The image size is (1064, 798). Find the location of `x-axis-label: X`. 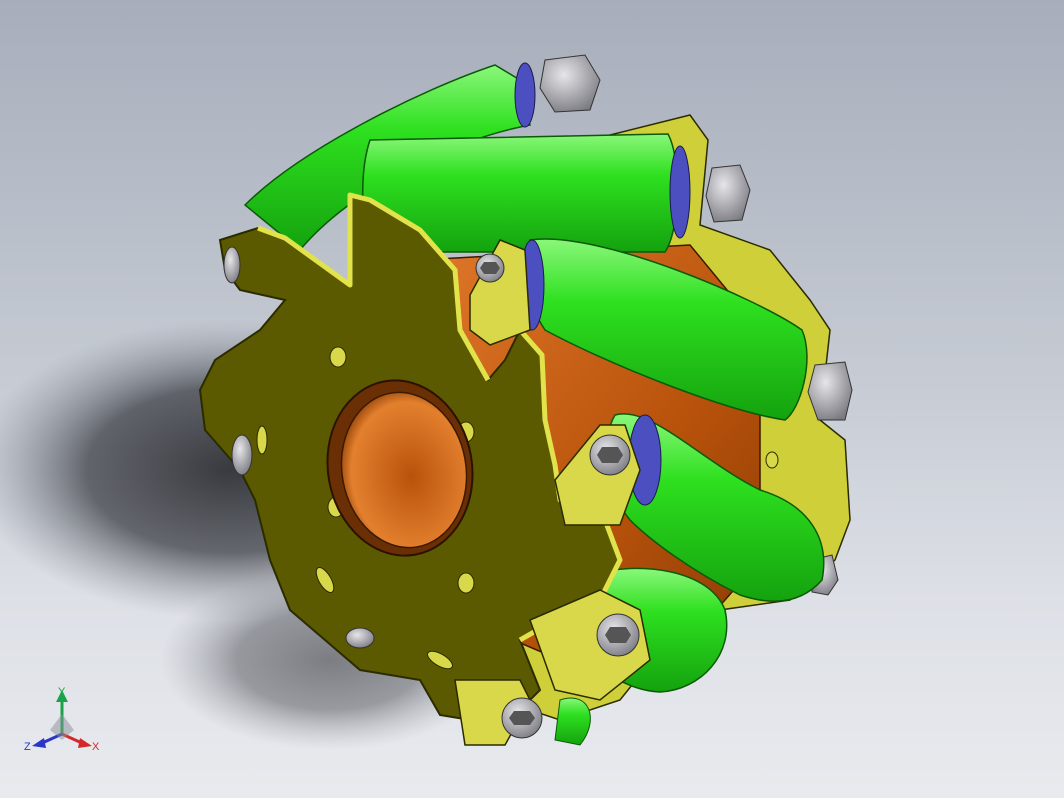

x-axis-label: X is located at coordinates (96, 747).